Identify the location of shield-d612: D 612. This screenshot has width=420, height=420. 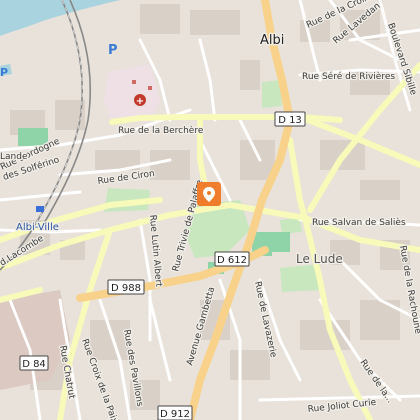
(232, 259).